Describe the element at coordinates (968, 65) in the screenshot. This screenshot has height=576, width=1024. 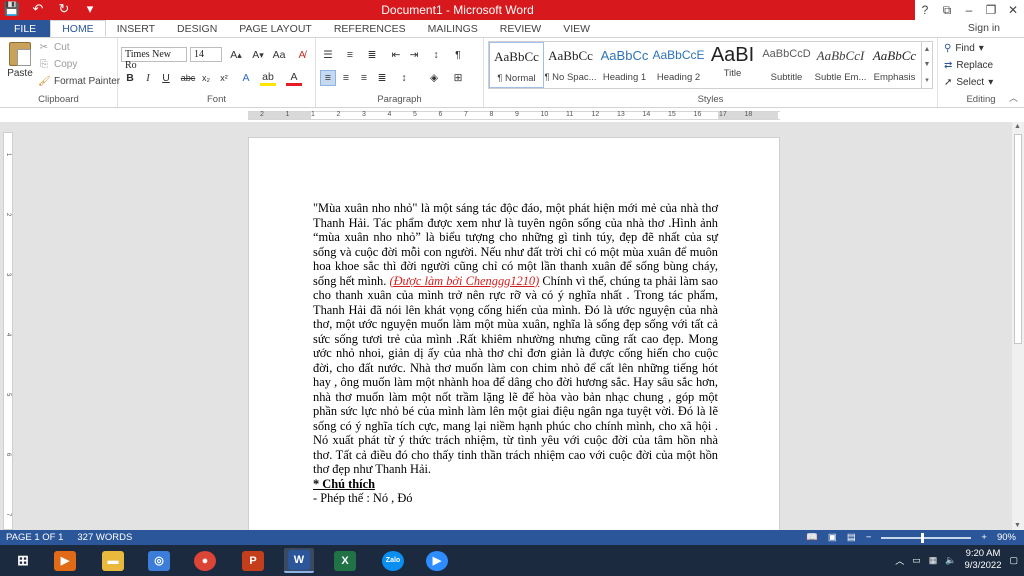
I see `replace-button: ⇄ Replace` at that location.